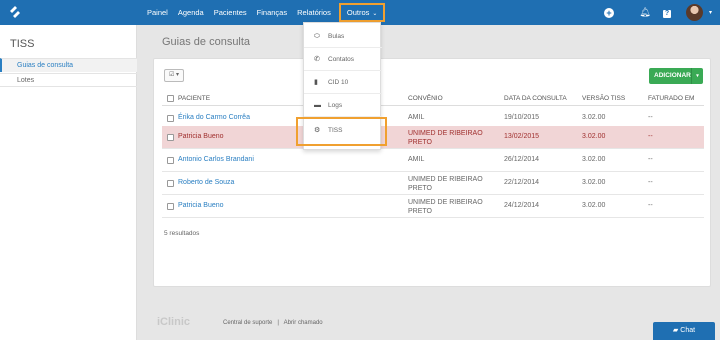  I want to click on date-cell: 24/12/2014, so click(522, 205).